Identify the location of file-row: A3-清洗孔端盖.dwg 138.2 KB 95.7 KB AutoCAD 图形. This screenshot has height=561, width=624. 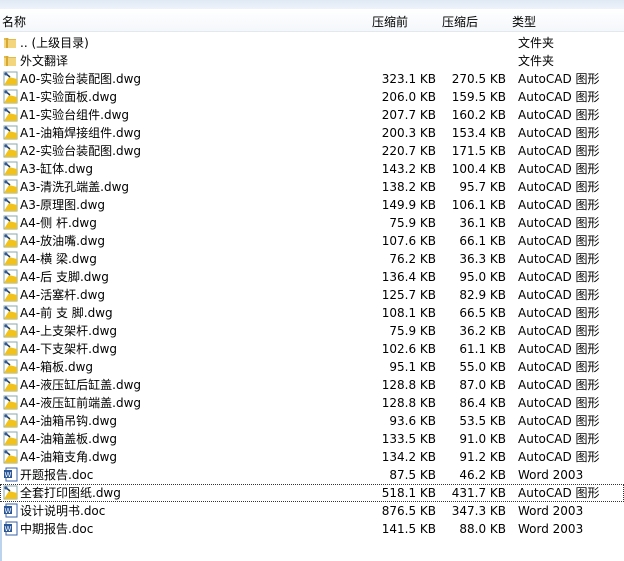
(312, 187).